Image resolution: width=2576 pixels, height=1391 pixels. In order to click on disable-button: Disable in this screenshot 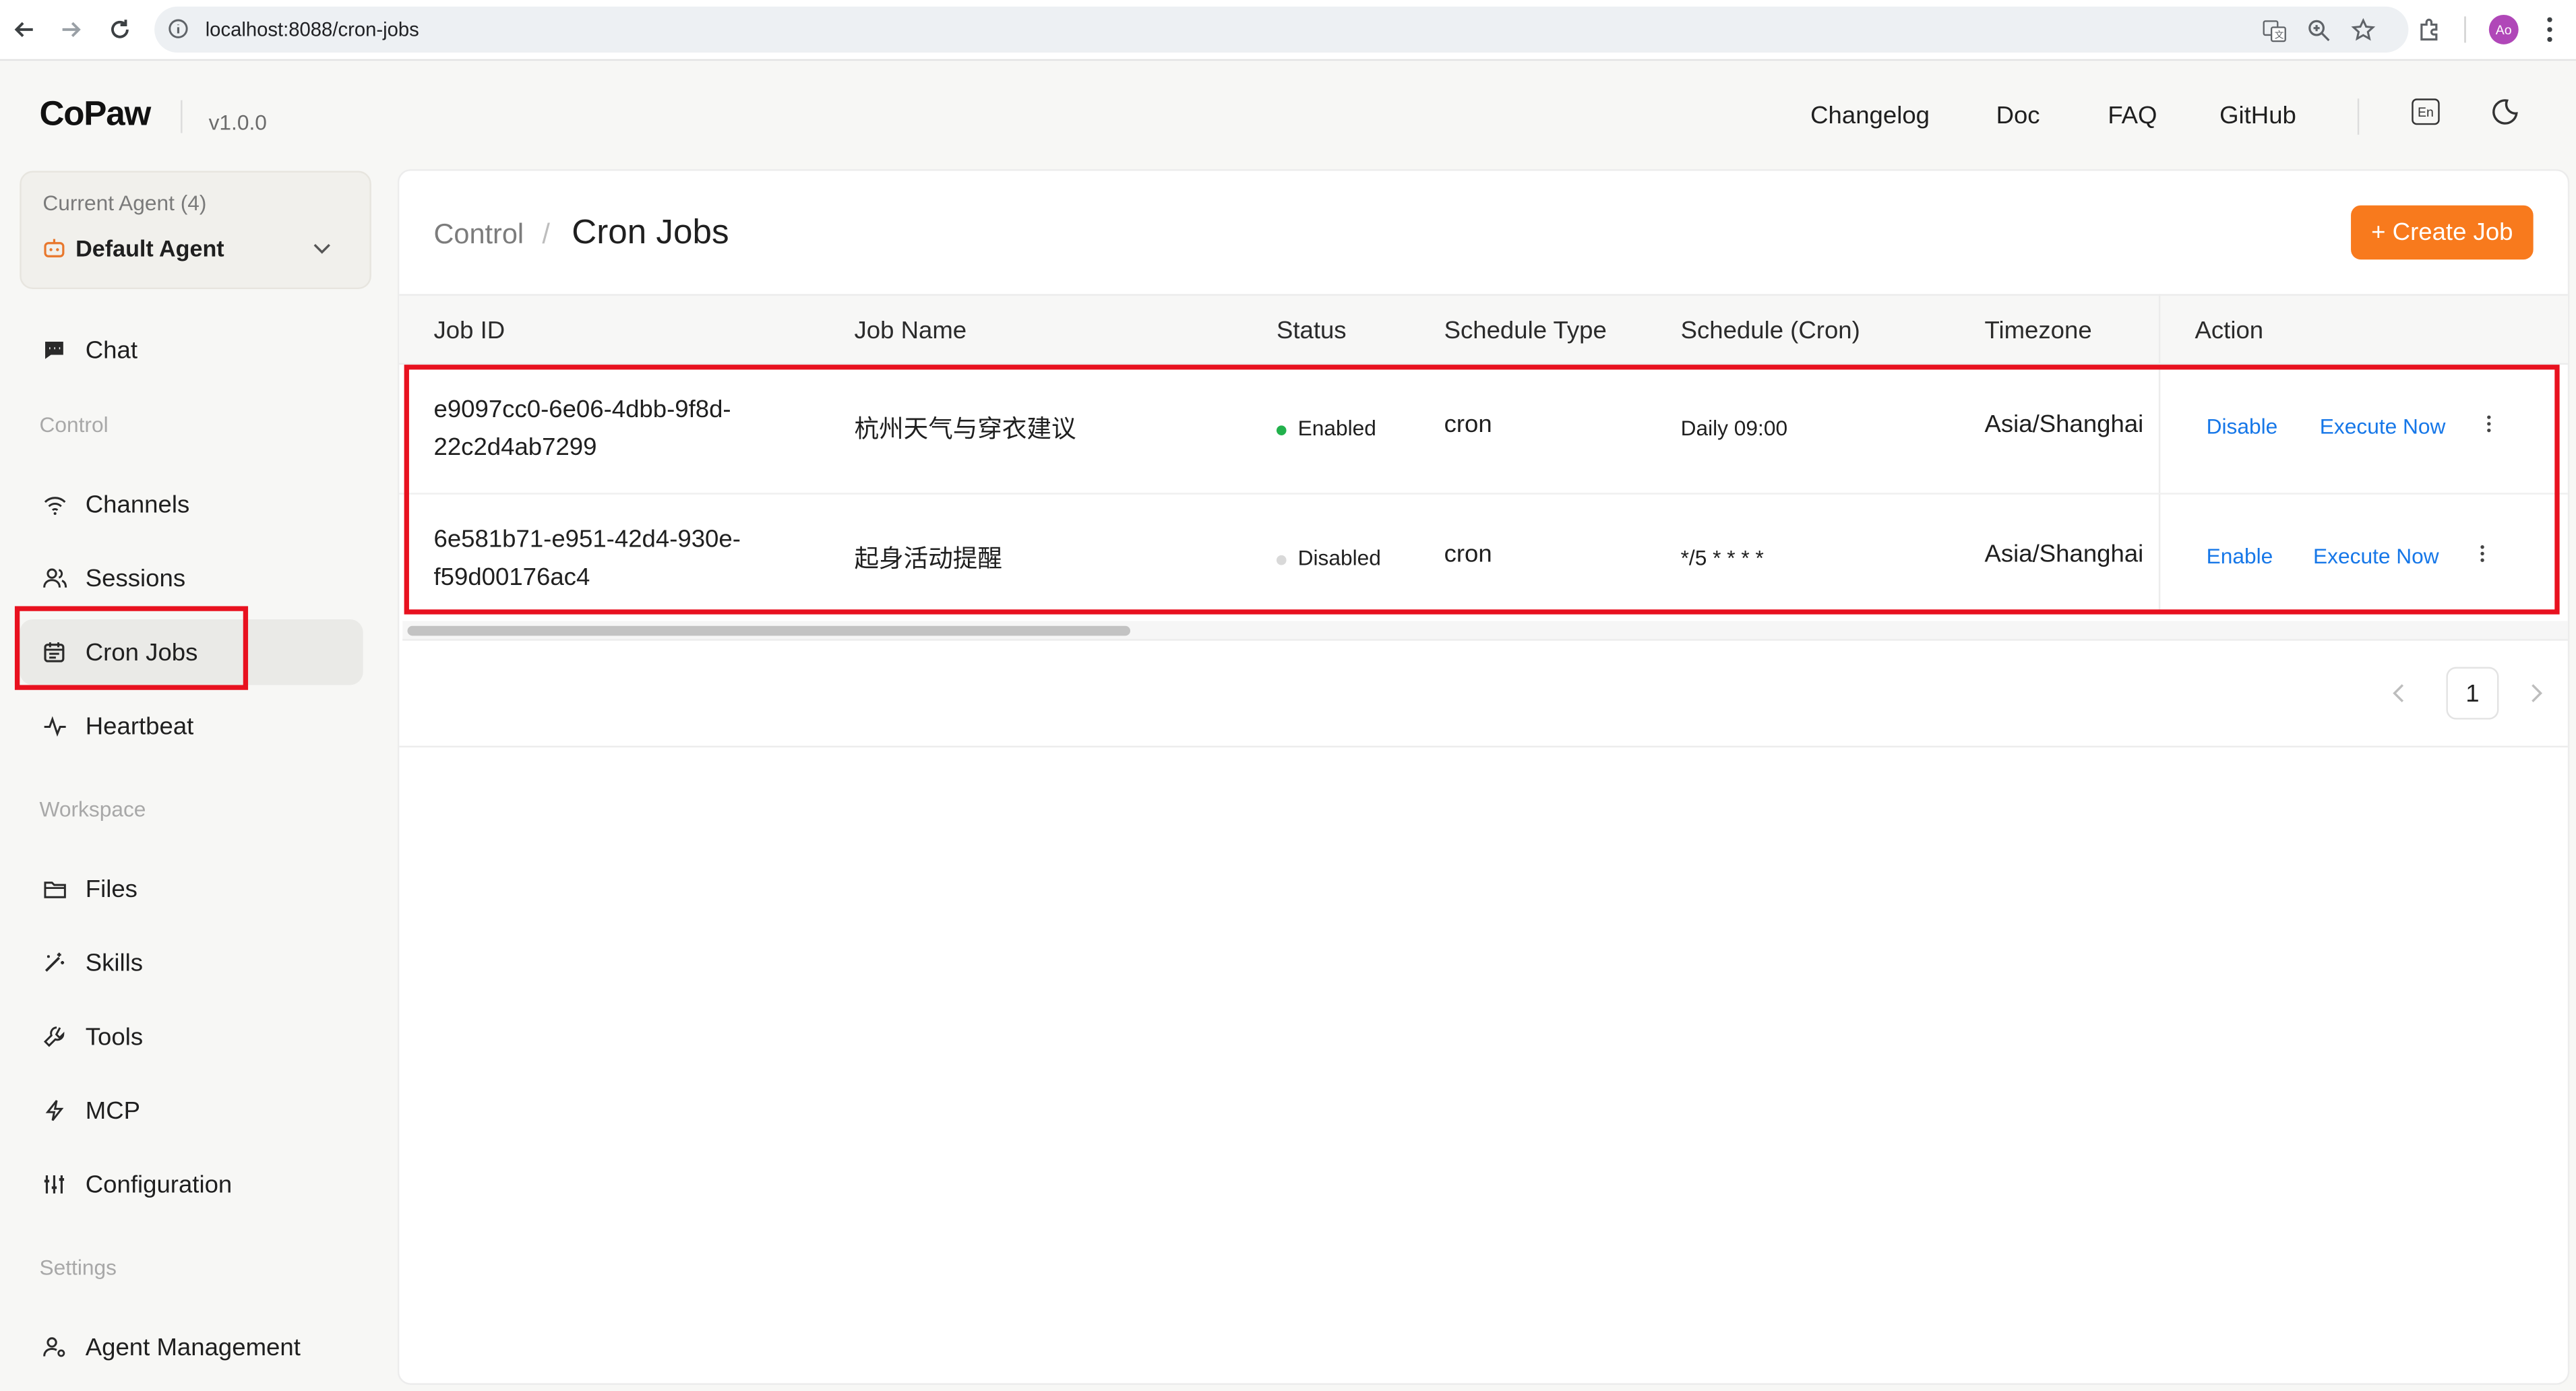, I will do `click(2242, 426)`.